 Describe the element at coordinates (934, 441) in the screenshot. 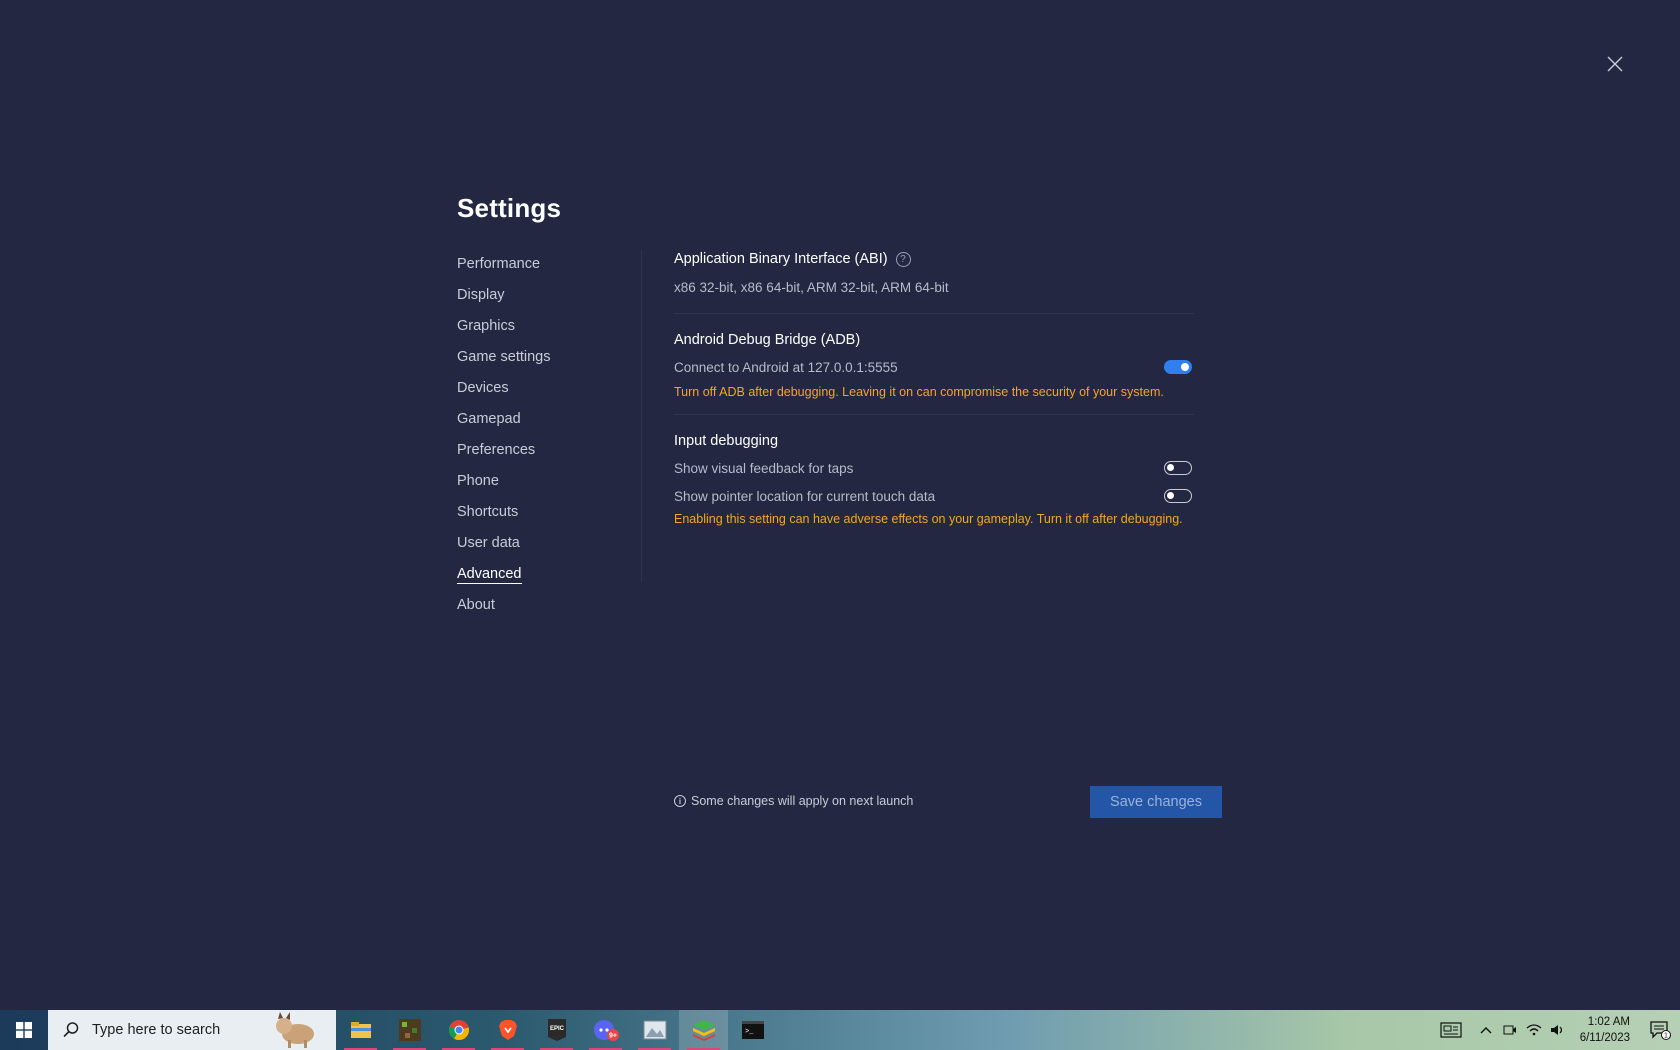

I see `input-debugging-section-title: Input debugging` at that location.